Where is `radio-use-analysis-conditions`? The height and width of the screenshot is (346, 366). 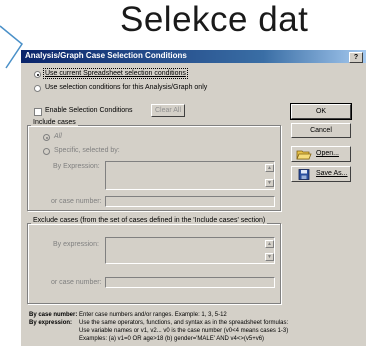 radio-use-analysis-conditions is located at coordinates (37, 88).